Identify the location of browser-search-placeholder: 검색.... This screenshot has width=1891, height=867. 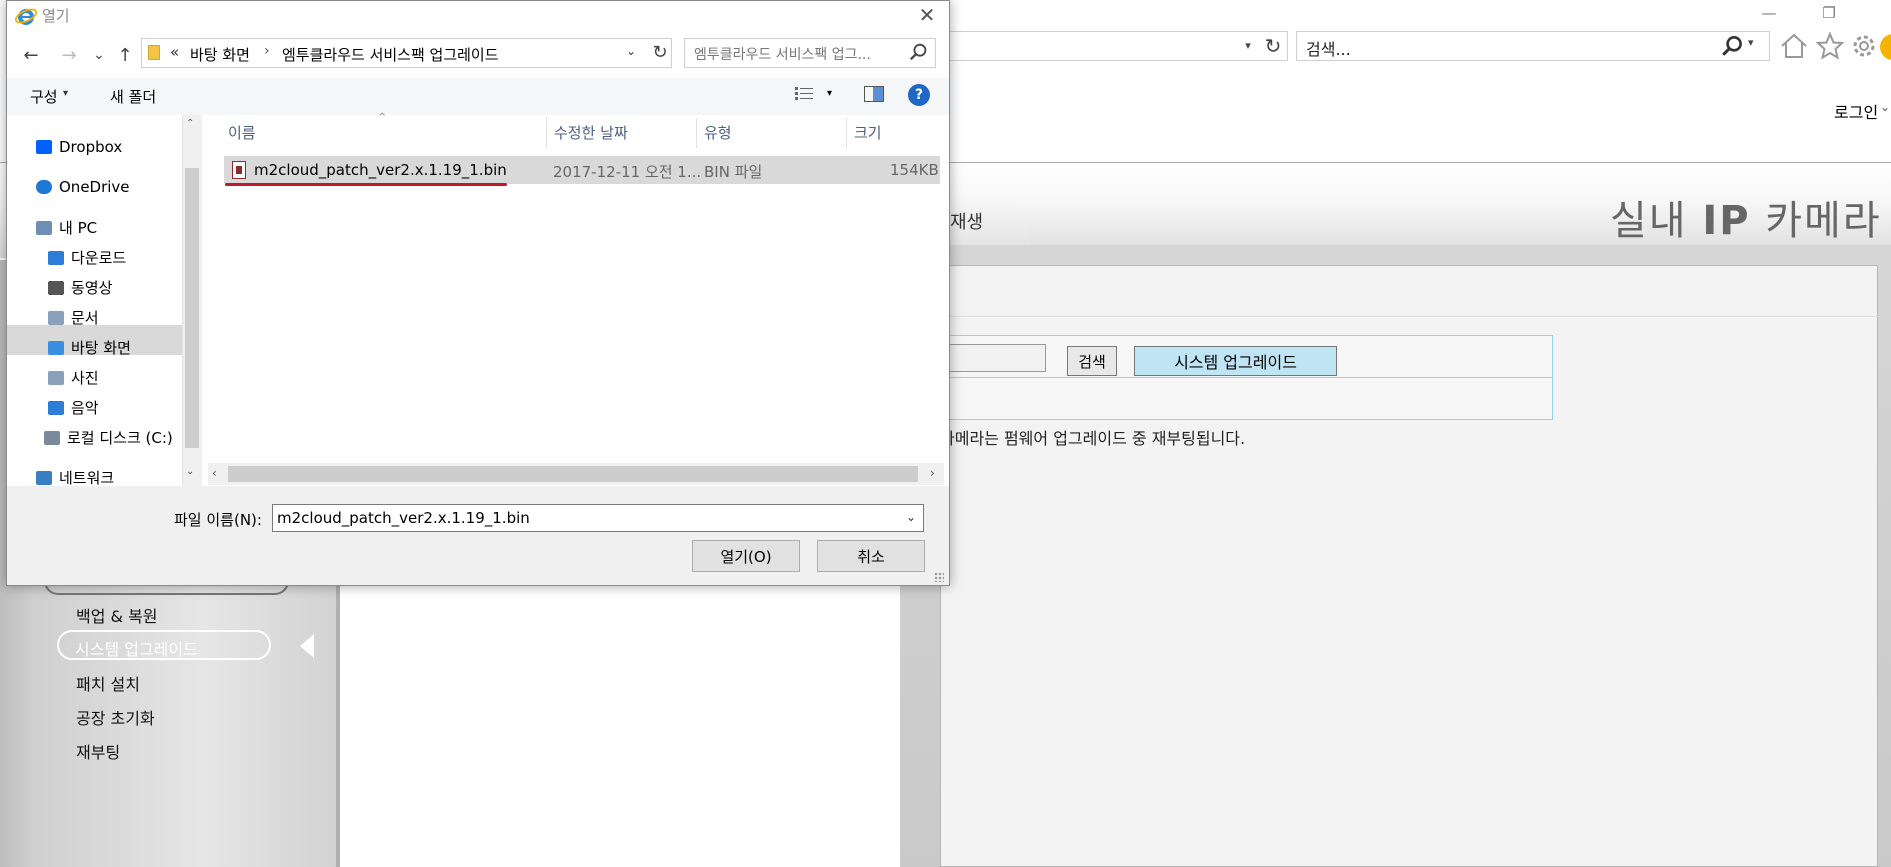
(1328, 49).